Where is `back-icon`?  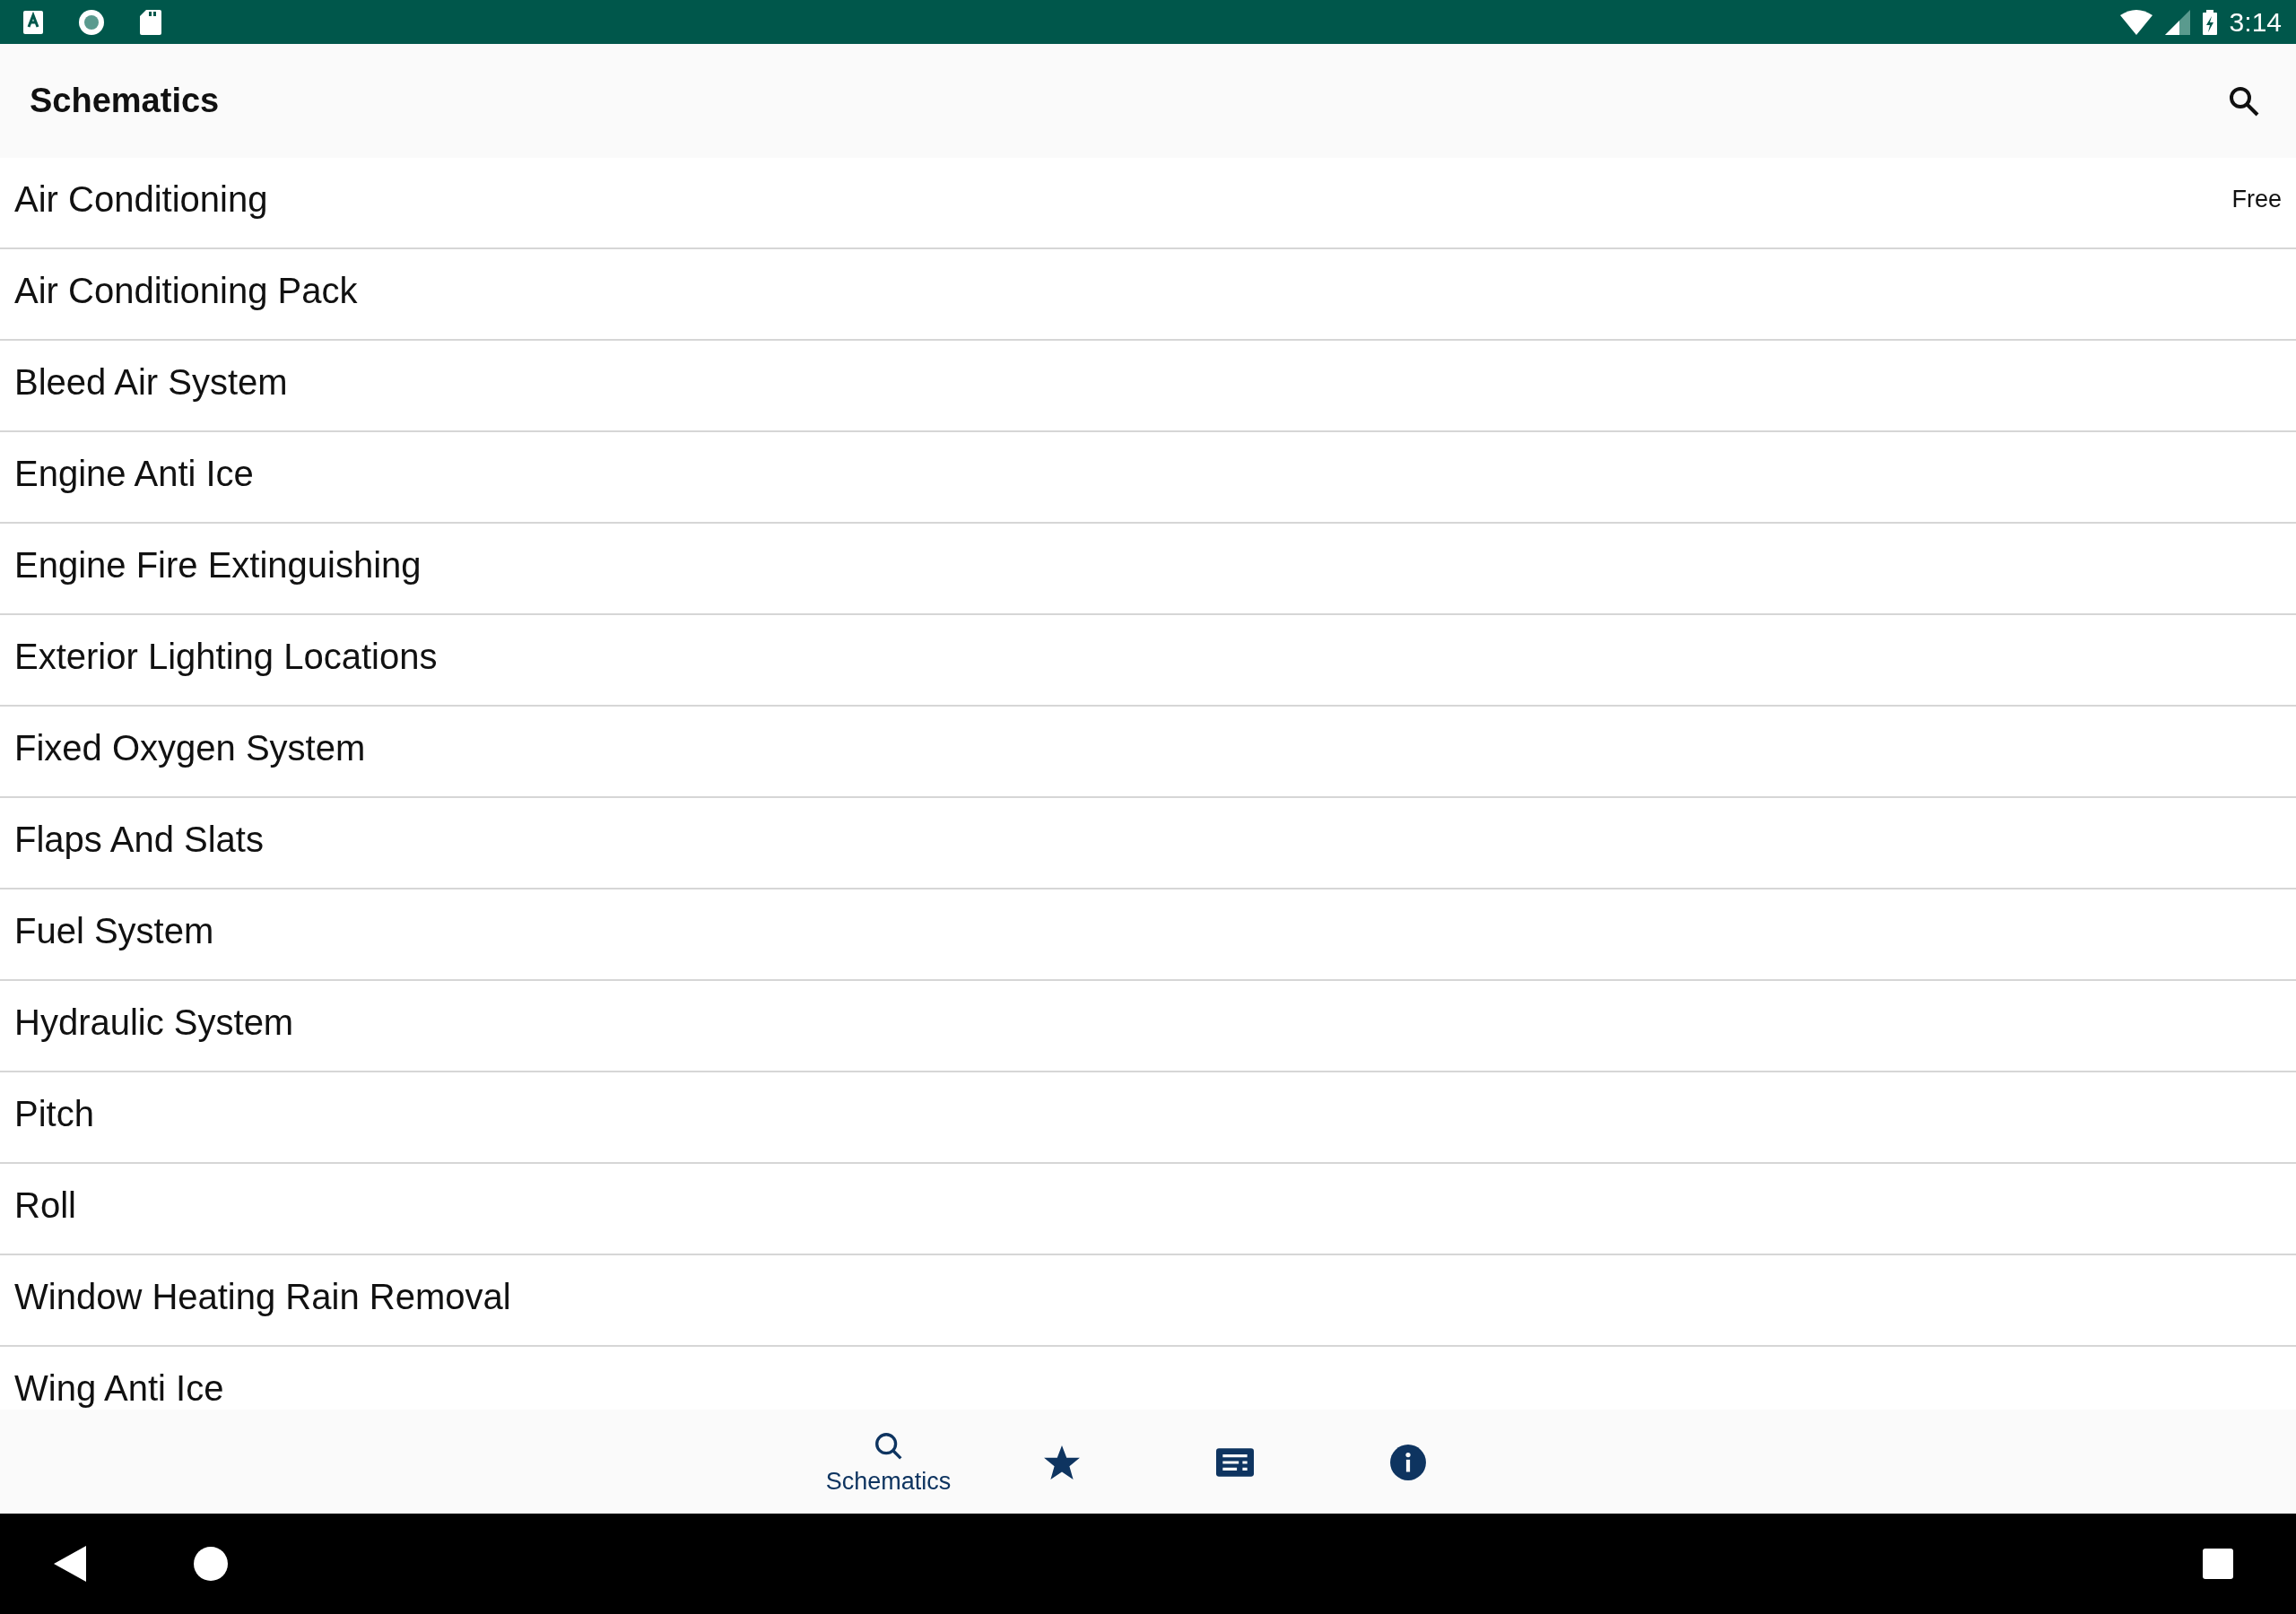
back-icon is located at coordinates (70, 1564).